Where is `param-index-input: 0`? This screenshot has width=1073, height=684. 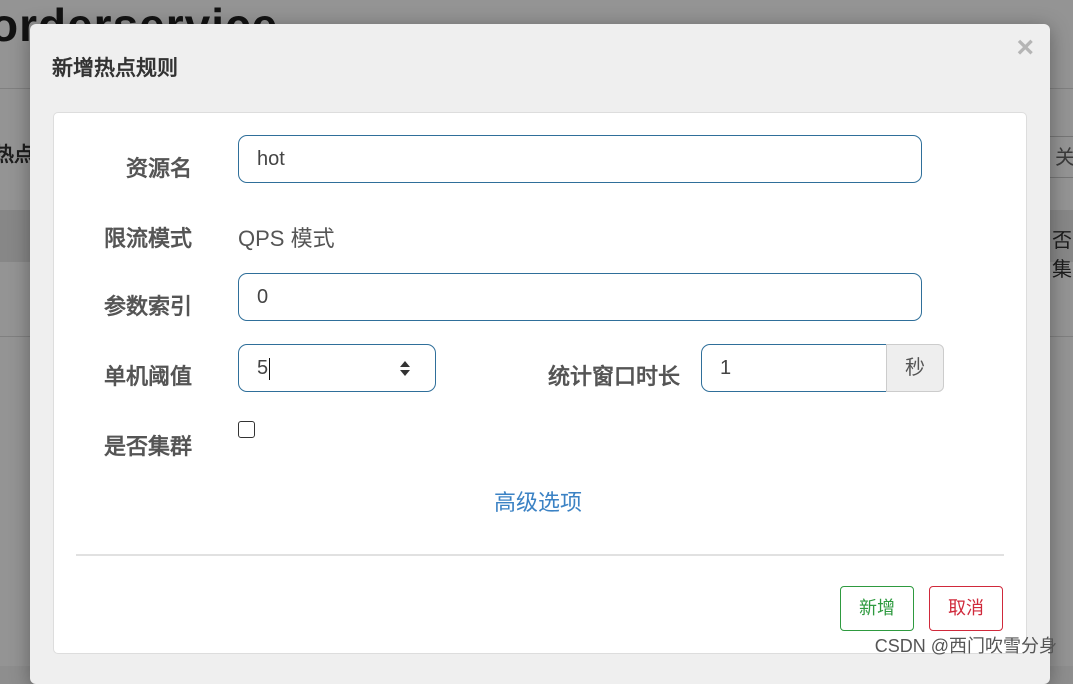
param-index-input: 0 is located at coordinates (580, 297).